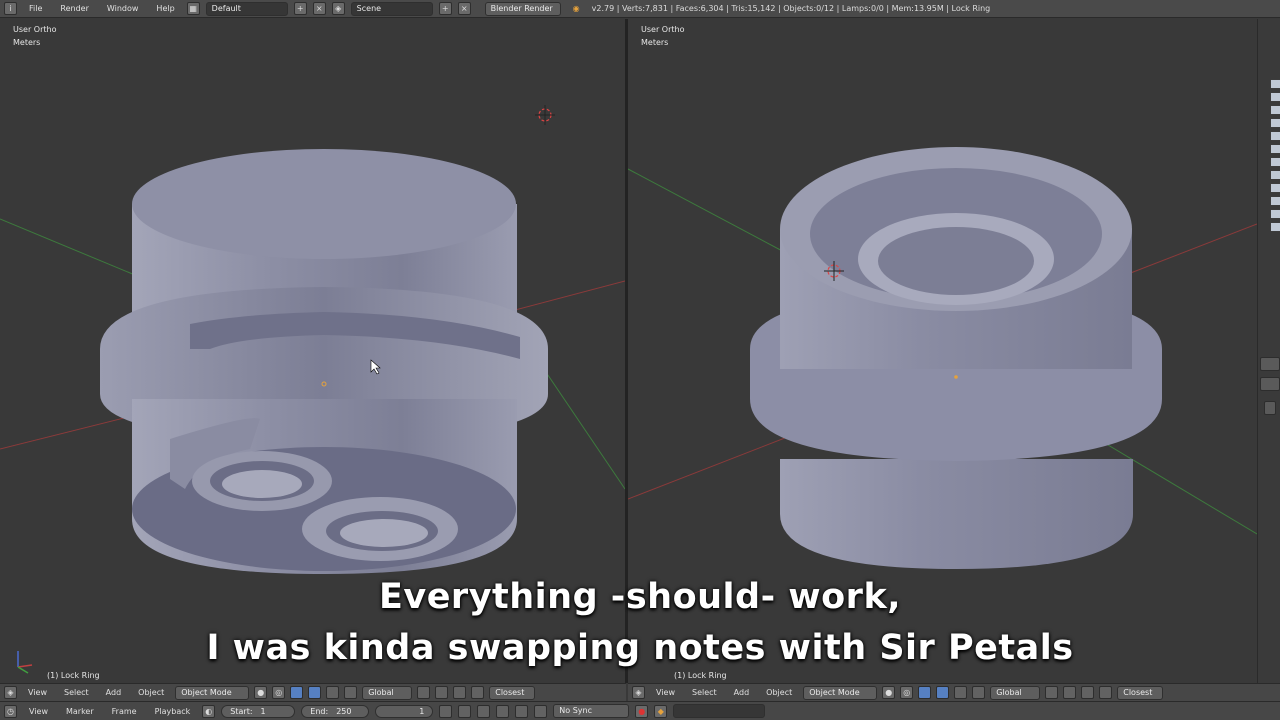 Image resolution: width=1280 pixels, height=720 pixels. Describe the element at coordinates (209, 711) in the screenshot. I see `preview-range-icon: ◐` at that location.